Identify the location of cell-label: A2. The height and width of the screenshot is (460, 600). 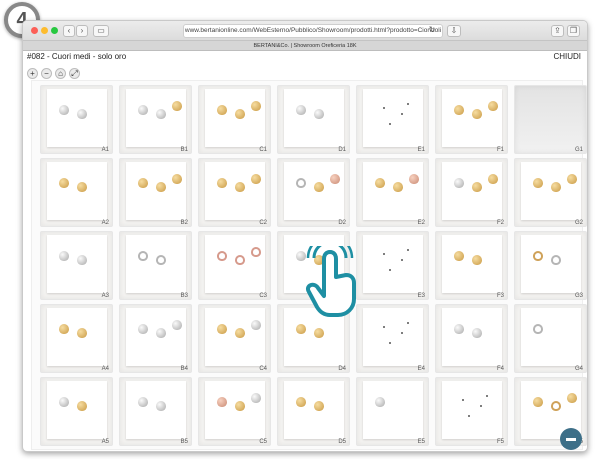
(105, 223).